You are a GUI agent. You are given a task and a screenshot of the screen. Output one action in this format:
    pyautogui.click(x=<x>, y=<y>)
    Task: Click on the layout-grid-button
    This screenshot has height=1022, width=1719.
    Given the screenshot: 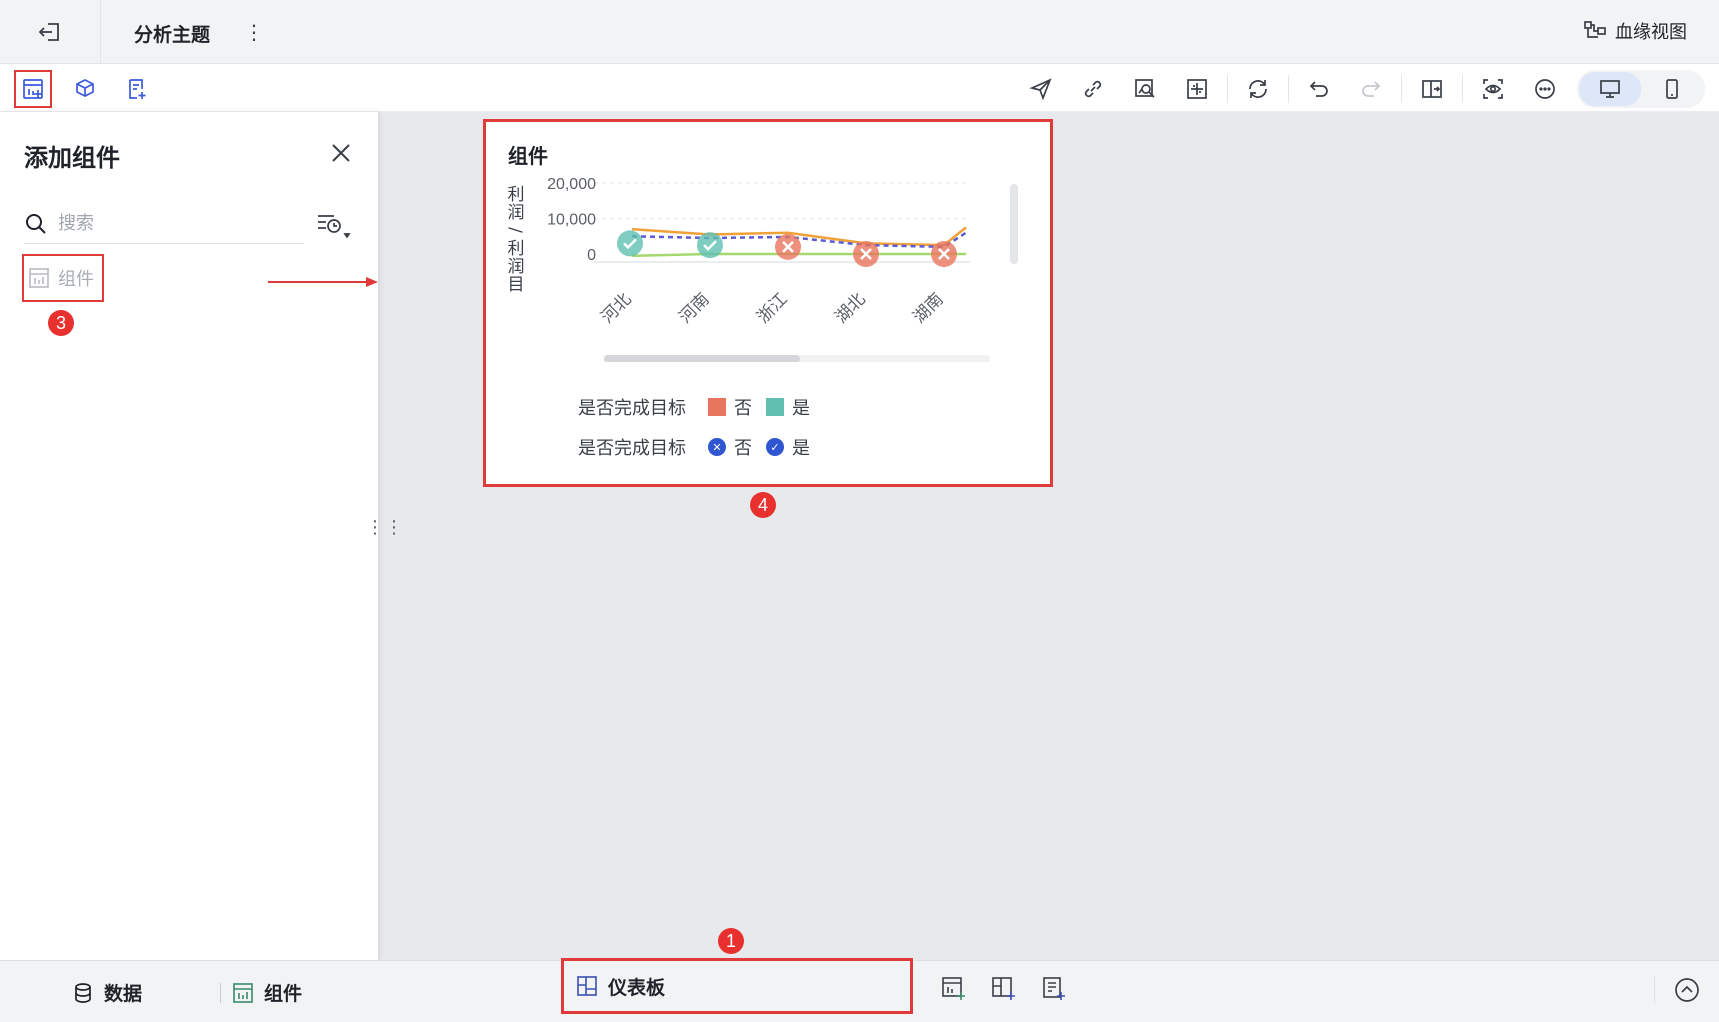 What is the action you would take?
    pyautogui.click(x=1197, y=89)
    